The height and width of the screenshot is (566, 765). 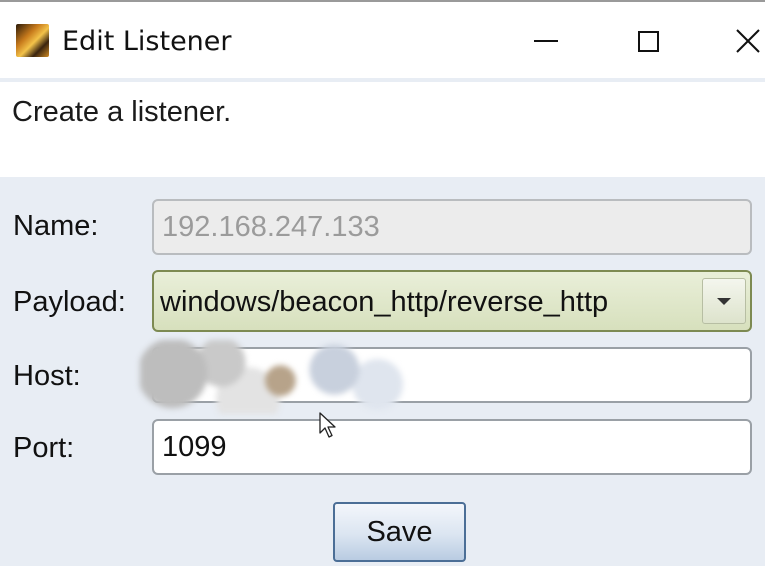 What do you see at coordinates (384, 302) in the screenshot?
I see `payload-selected-value: windows/beacon_http/reverse_http` at bounding box center [384, 302].